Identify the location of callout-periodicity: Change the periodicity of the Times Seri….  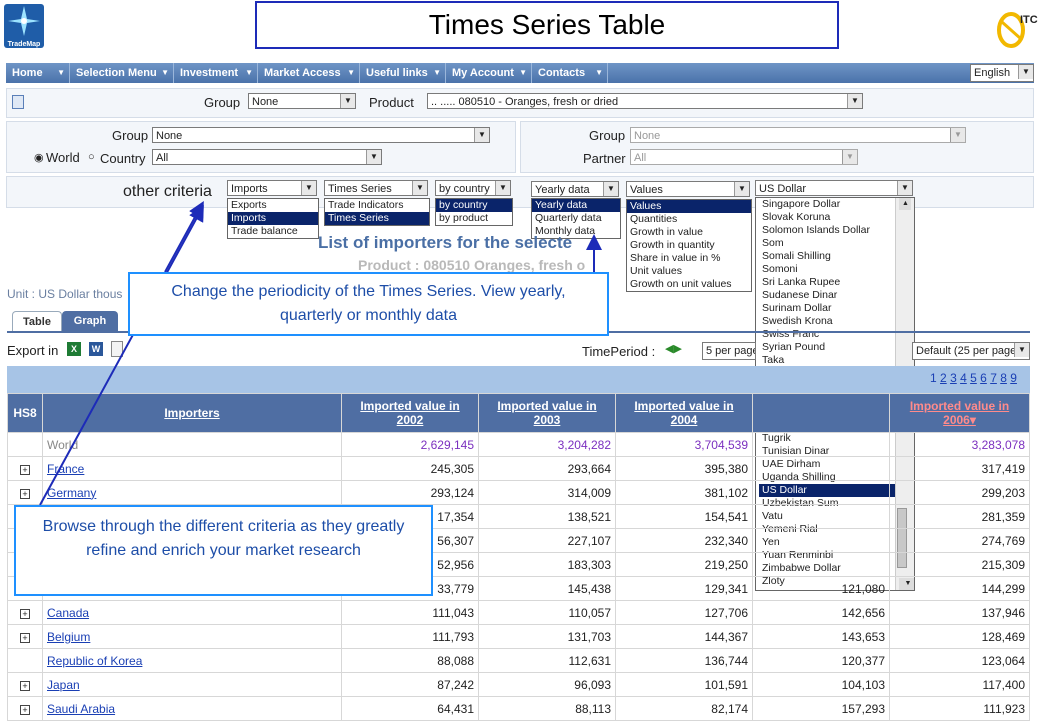
(368, 304).